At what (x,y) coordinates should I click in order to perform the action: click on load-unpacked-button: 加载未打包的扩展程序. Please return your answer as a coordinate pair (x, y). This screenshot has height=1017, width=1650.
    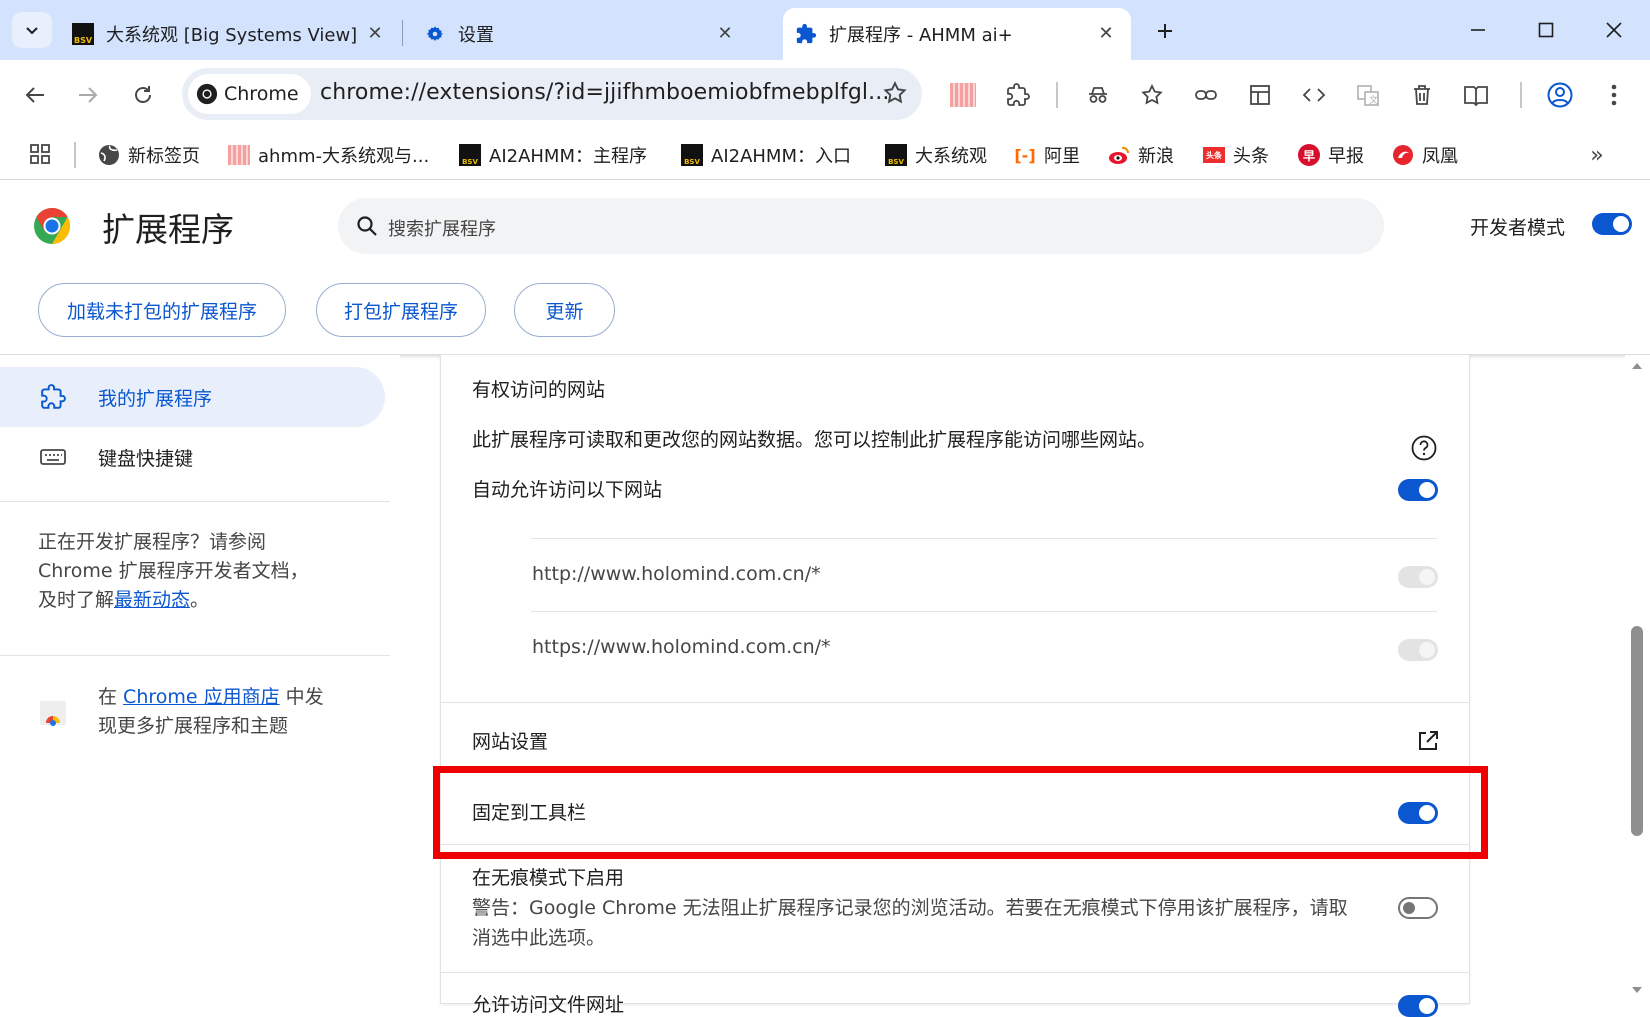
    Looking at the image, I should click on (162, 310).